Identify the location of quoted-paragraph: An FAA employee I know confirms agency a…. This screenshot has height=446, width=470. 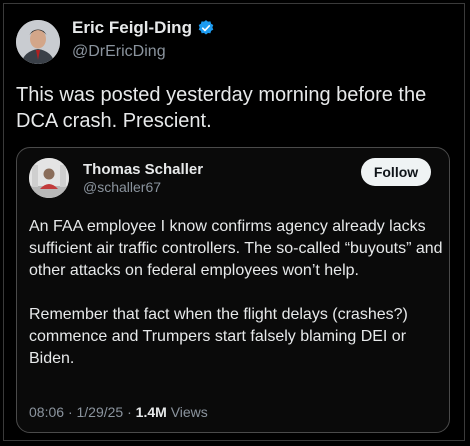
(236, 248).